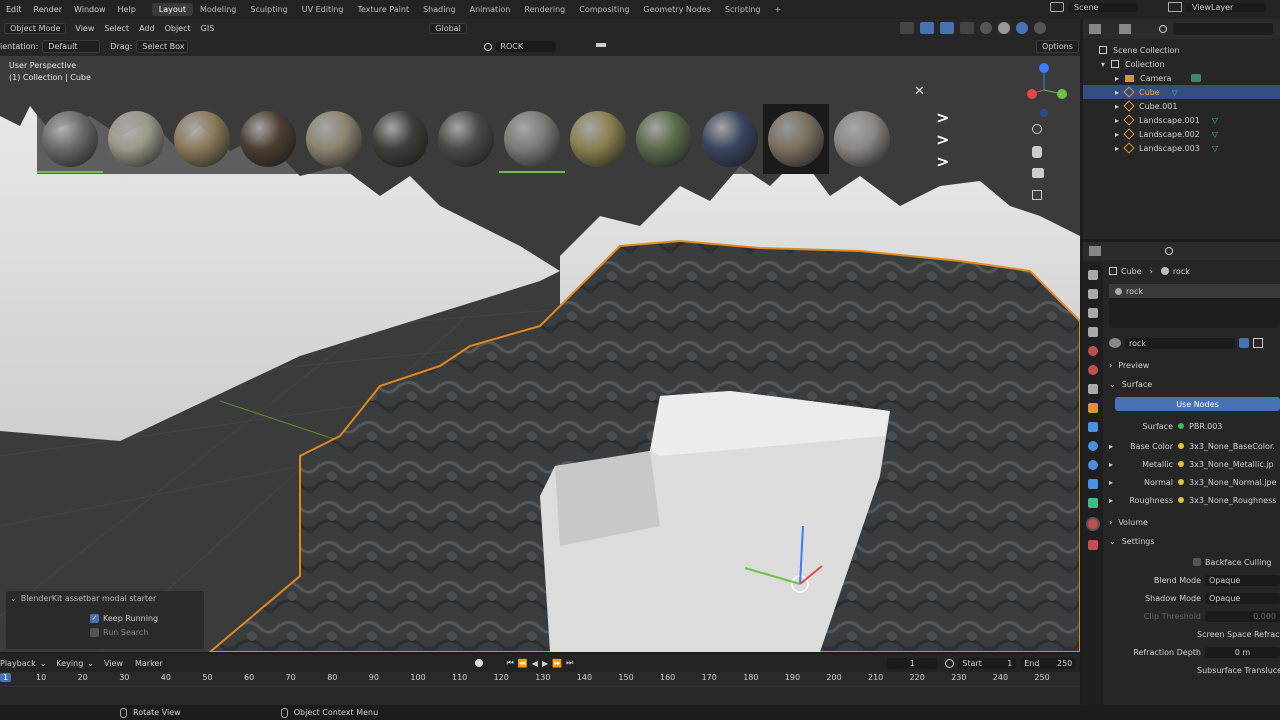  I want to click on gizmo-icon, so click(927, 28).